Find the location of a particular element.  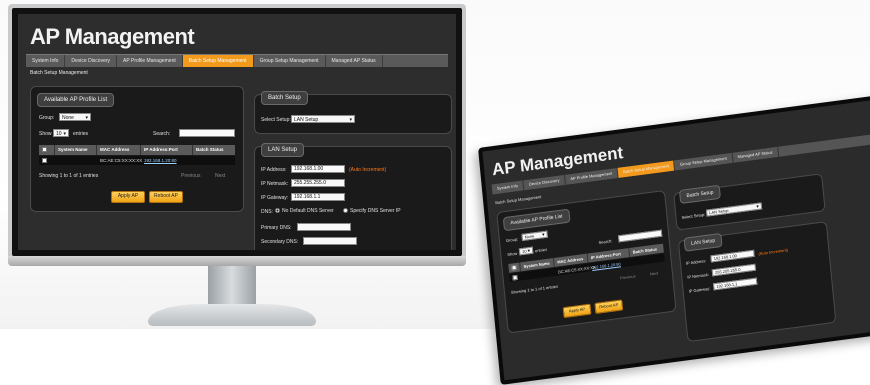

secondary-show-label: Show is located at coordinates (512, 254).